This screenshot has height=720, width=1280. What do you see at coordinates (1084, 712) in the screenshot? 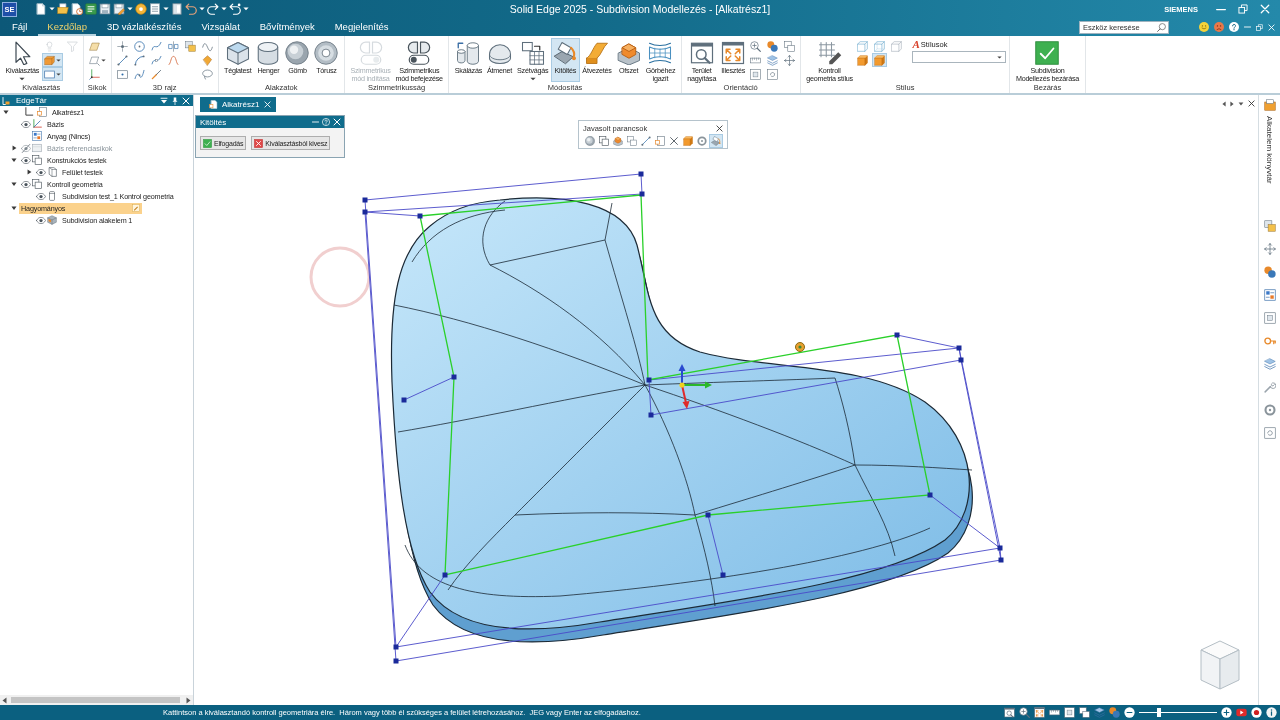
I see `windows-icon` at bounding box center [1084, 712].